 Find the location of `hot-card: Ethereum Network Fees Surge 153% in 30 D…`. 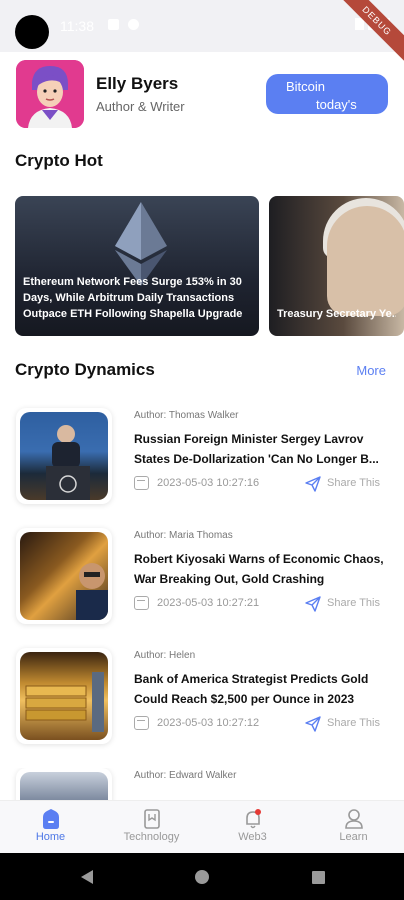

hot-card: Ethereum Network Fees Surge 153% in 30 D… is located at coordinates (137, 266).